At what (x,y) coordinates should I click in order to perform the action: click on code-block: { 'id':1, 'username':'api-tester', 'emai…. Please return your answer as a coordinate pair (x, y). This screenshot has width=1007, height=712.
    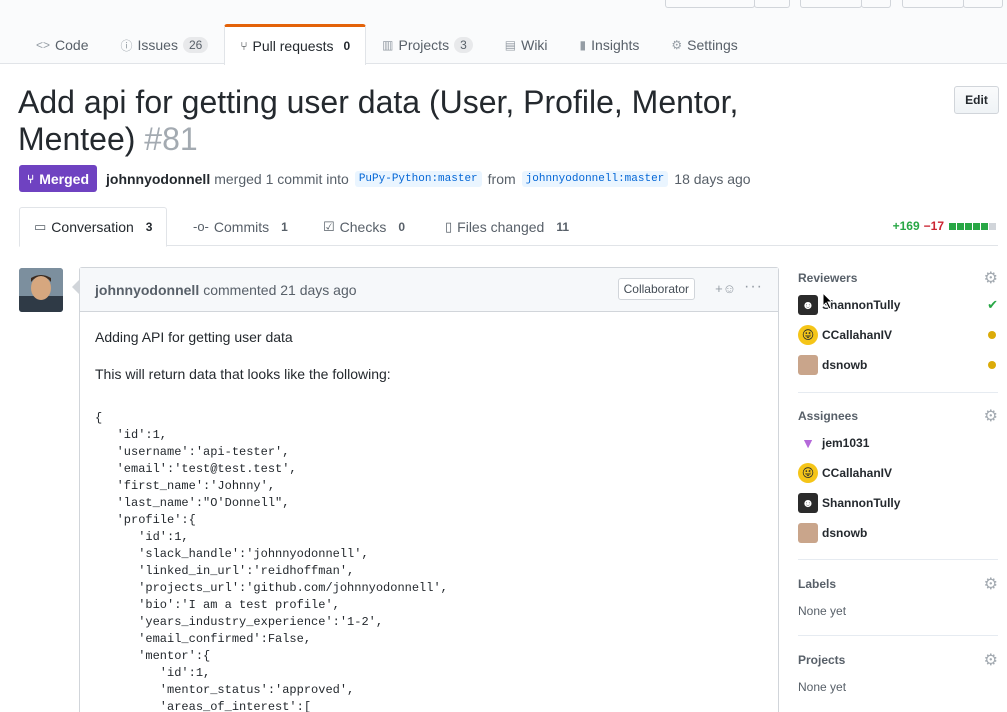
    Looking at the image, I should click on (271, 561).